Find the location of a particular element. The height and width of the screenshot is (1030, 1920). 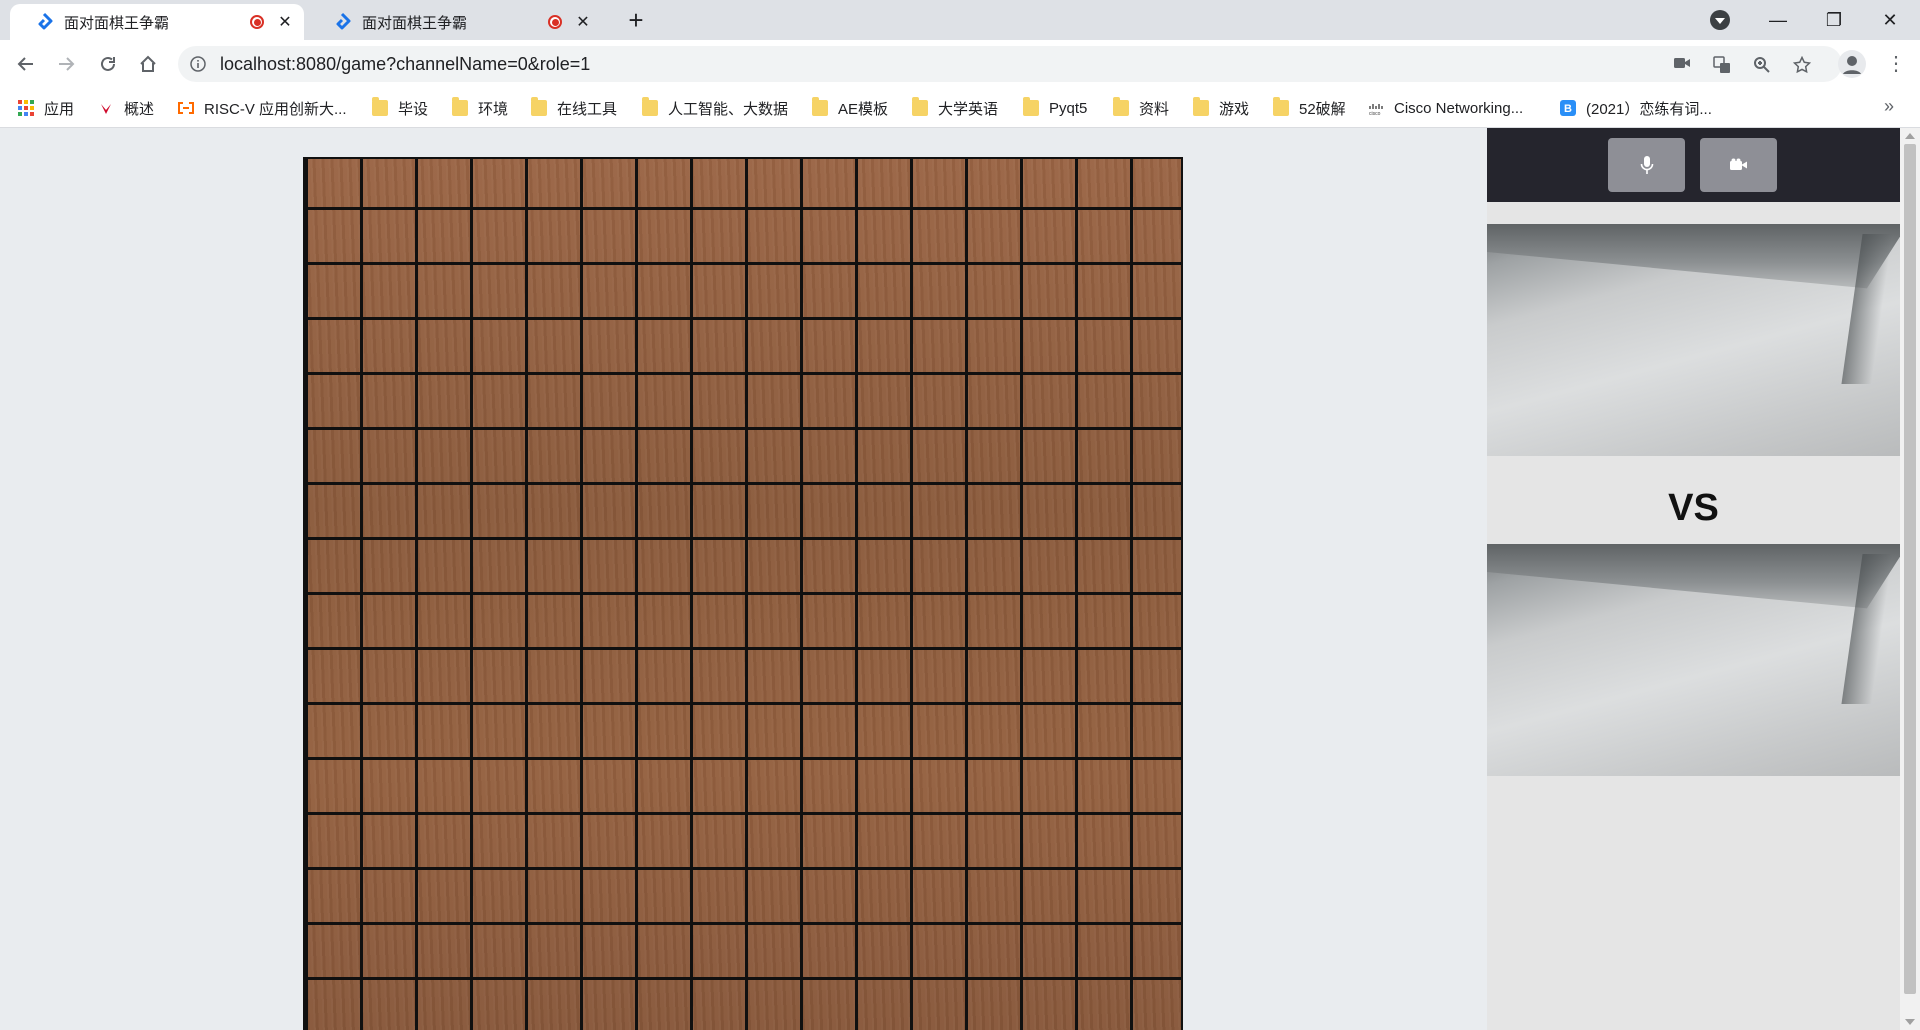

translate-icon is located at coordinates (1722, 65).